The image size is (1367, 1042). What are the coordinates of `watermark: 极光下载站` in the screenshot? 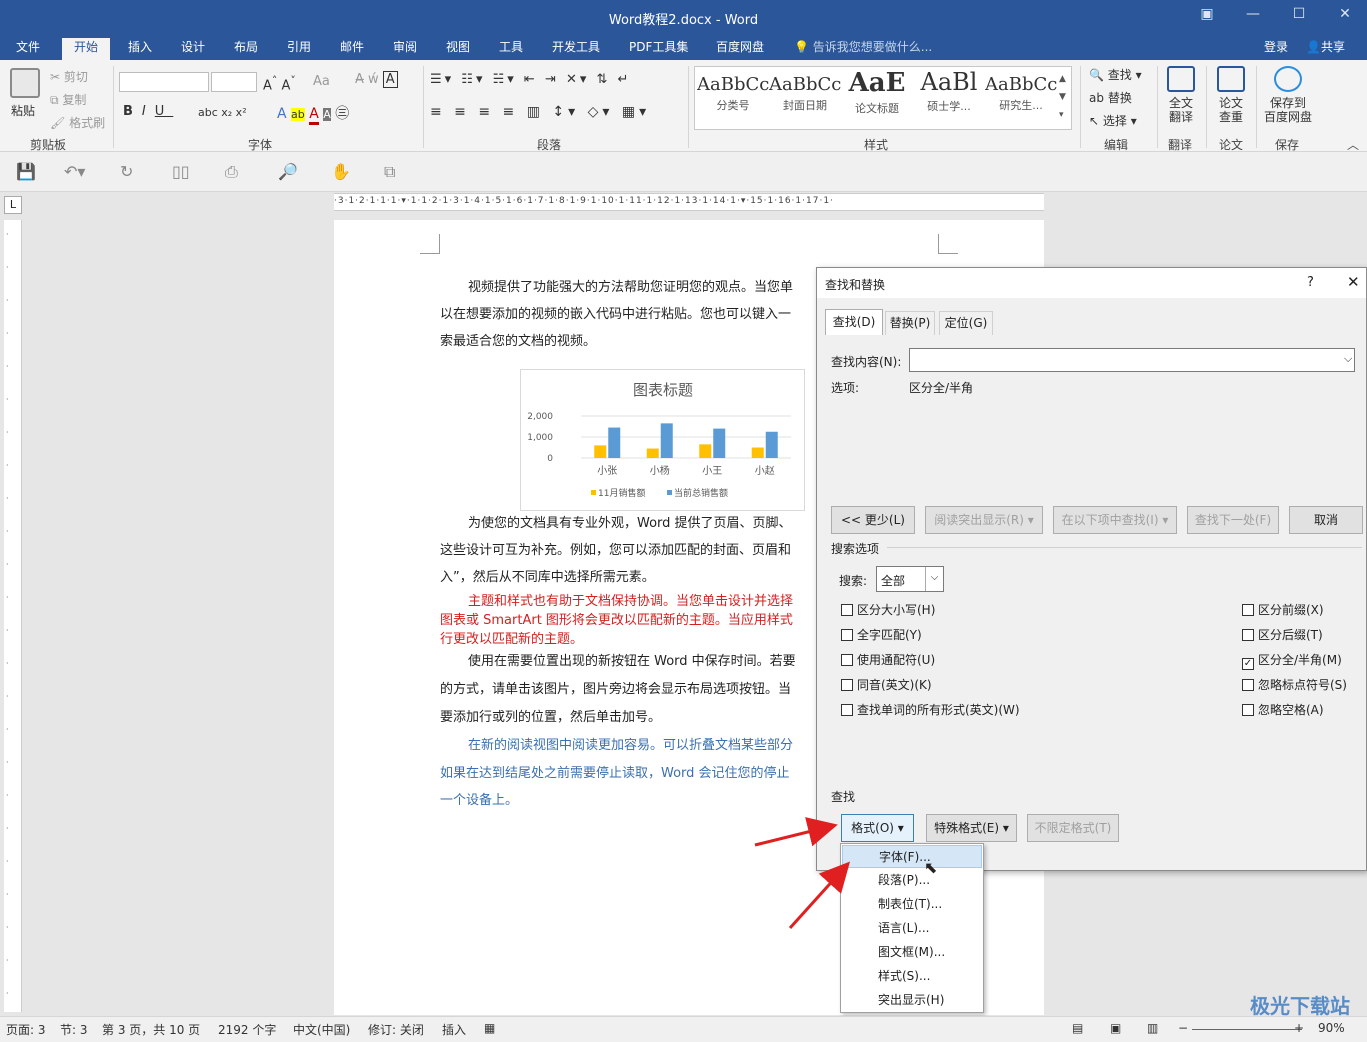 It's located at (1300, 1006).